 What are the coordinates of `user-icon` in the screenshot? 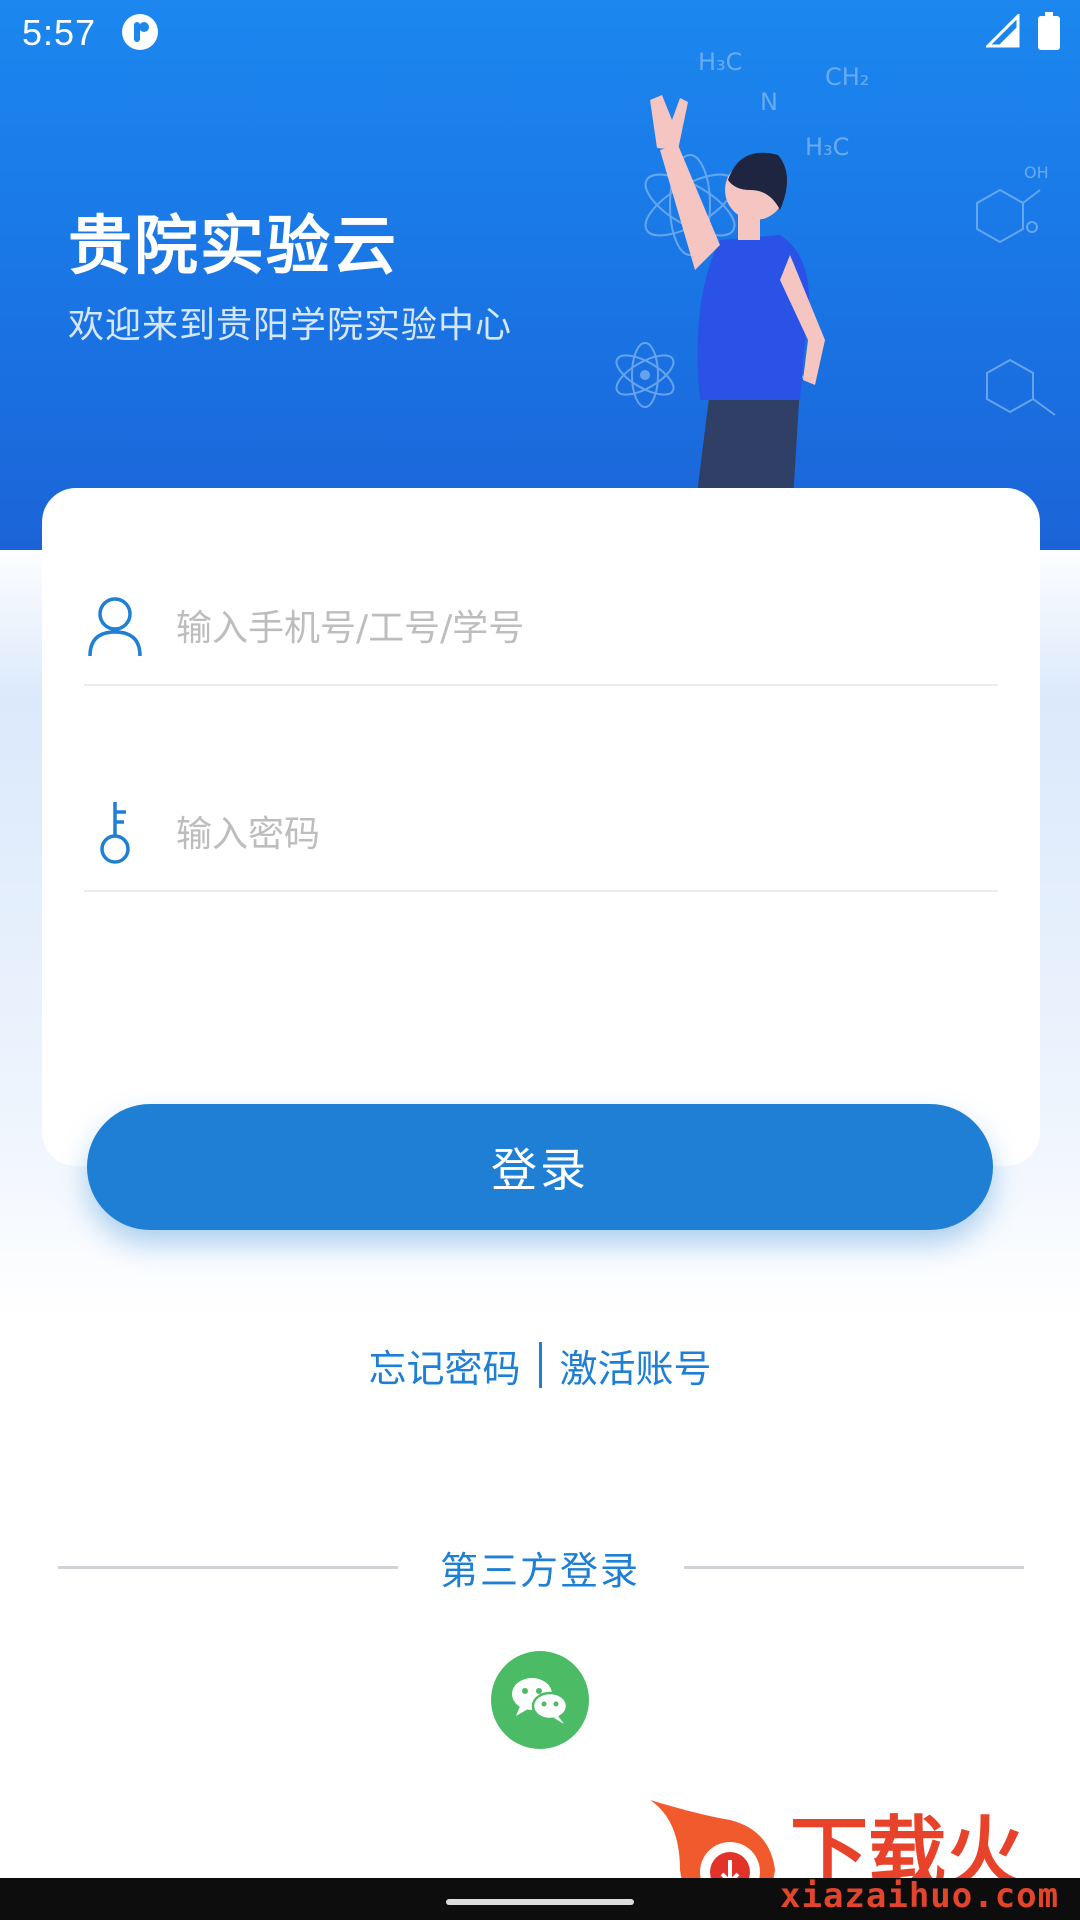 It's located at (115, 627).